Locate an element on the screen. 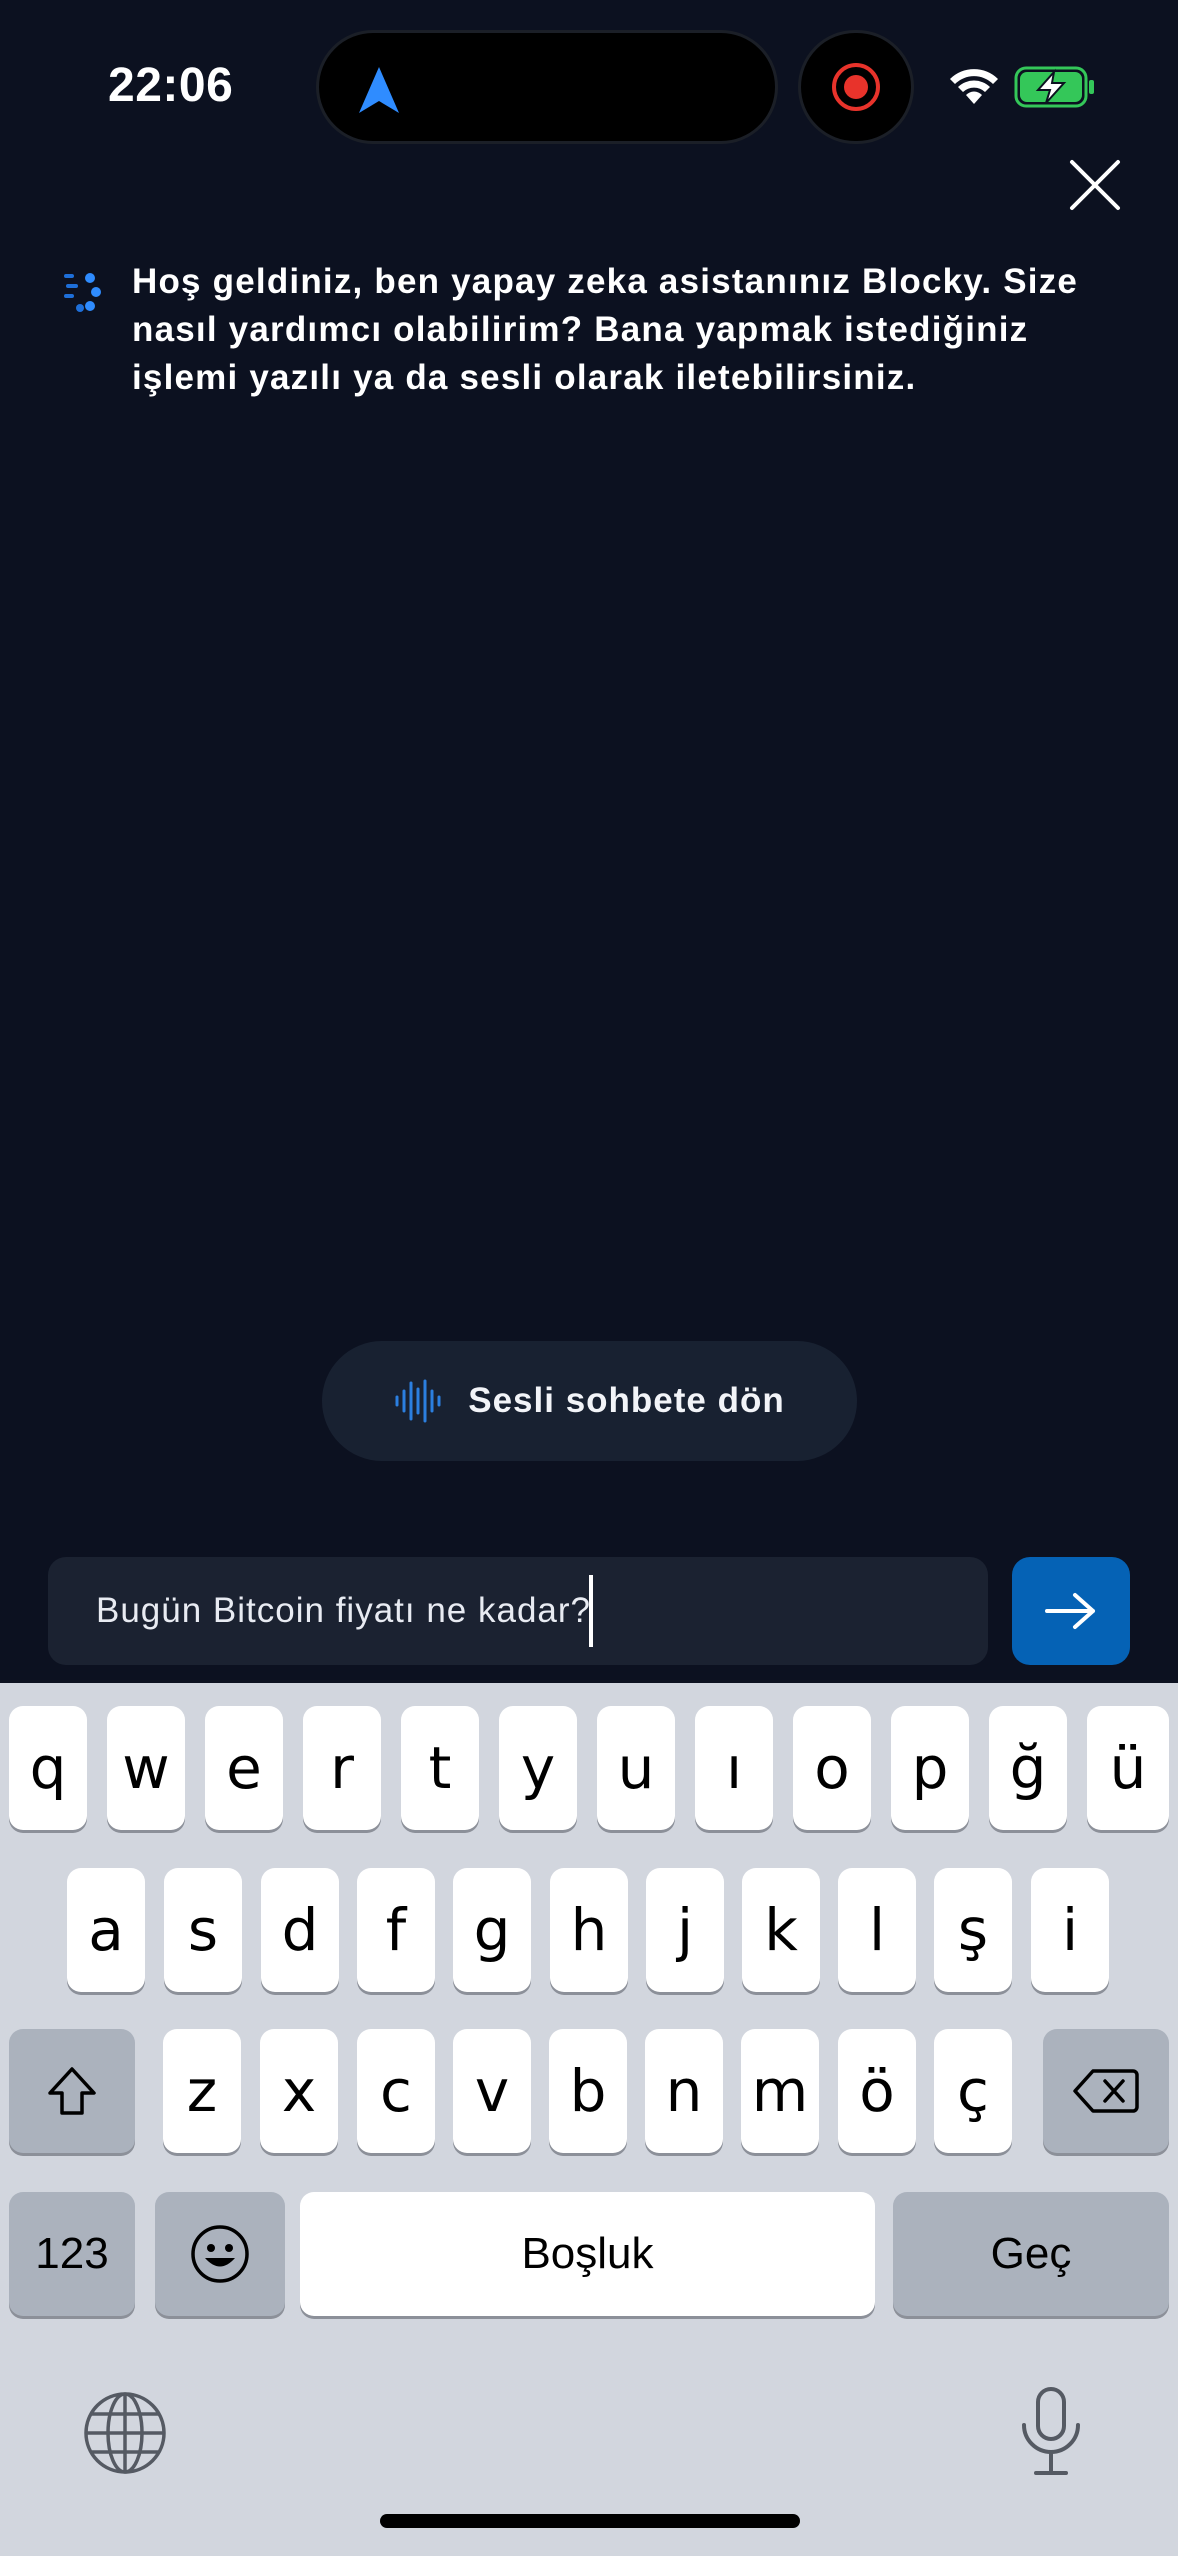 The height and width of the screenshot is (2556, 1178). key-p: p is located at coordinates (930, 1768).